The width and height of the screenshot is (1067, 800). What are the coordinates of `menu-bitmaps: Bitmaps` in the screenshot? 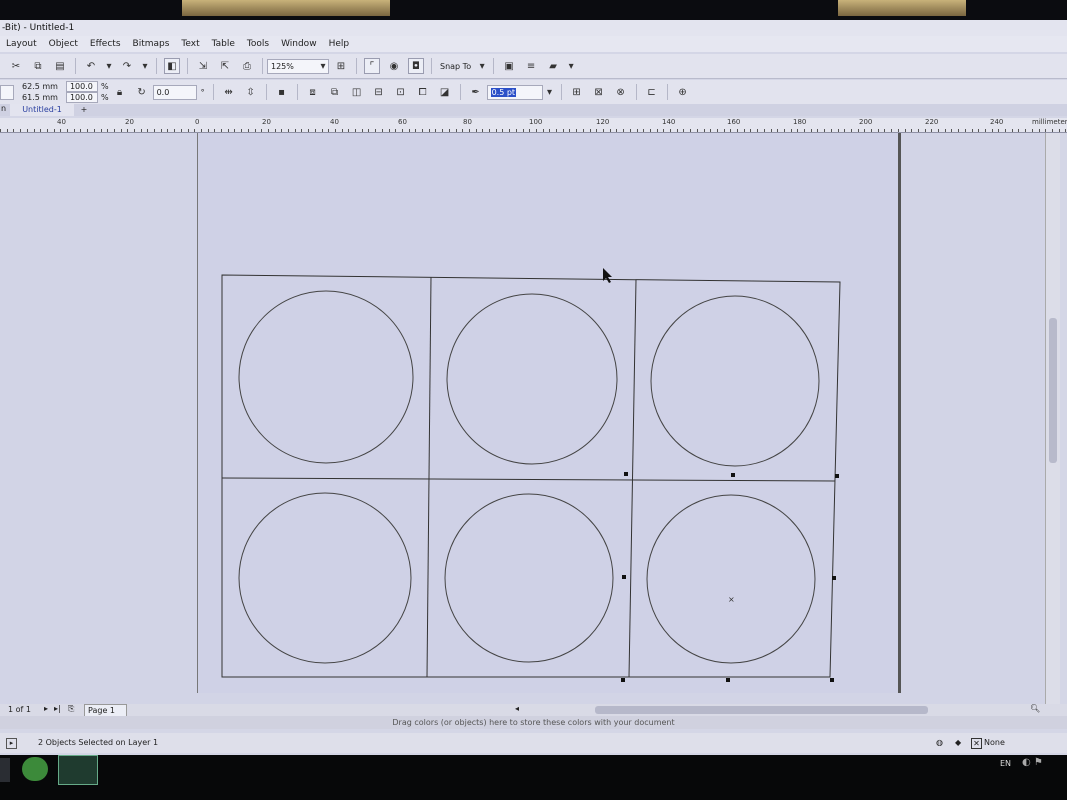 It's located at (151, 44).